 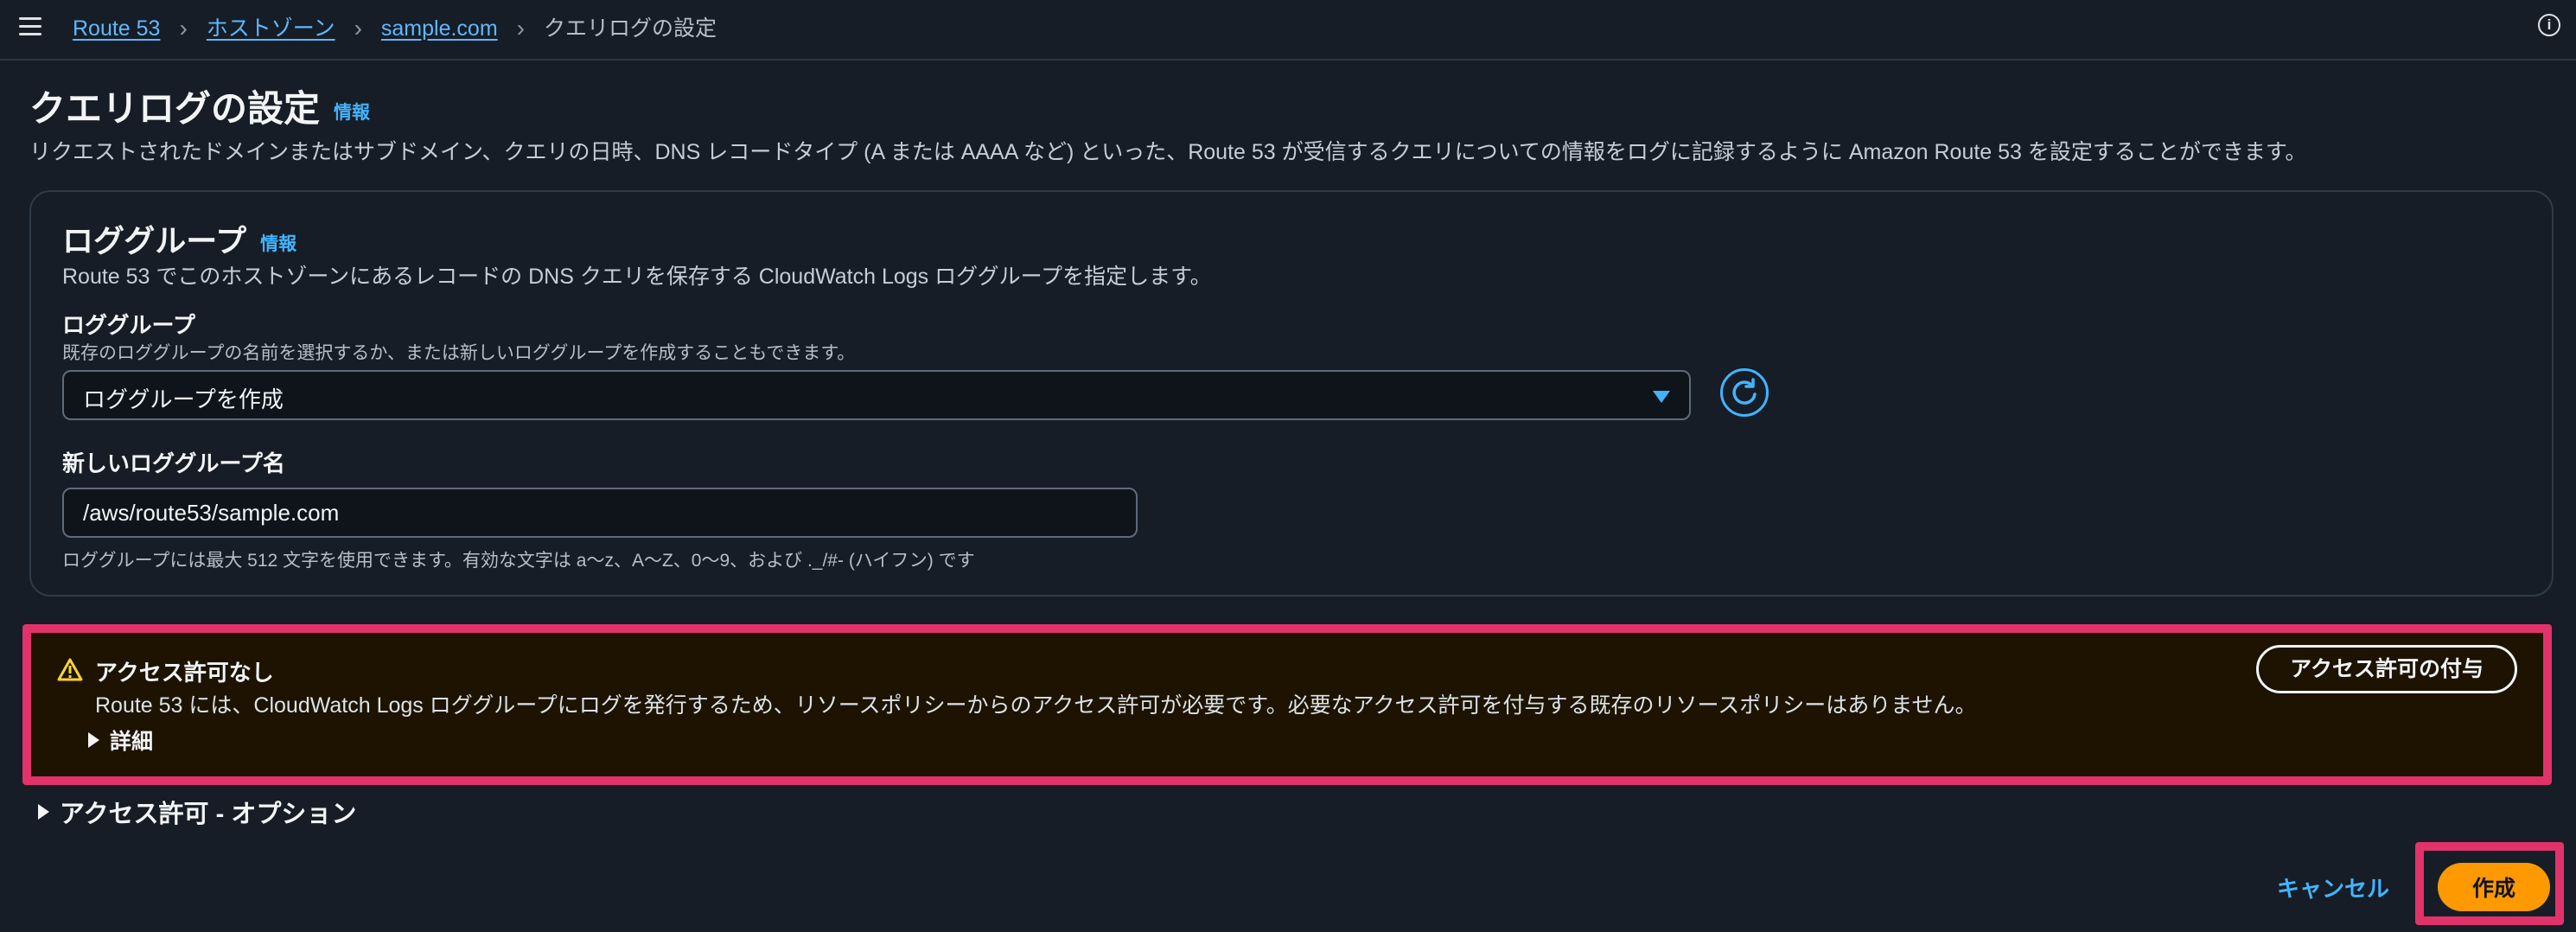 I want to click on grant-permissions-button: アクセス許可の付与, so click(x=2386, y=669).